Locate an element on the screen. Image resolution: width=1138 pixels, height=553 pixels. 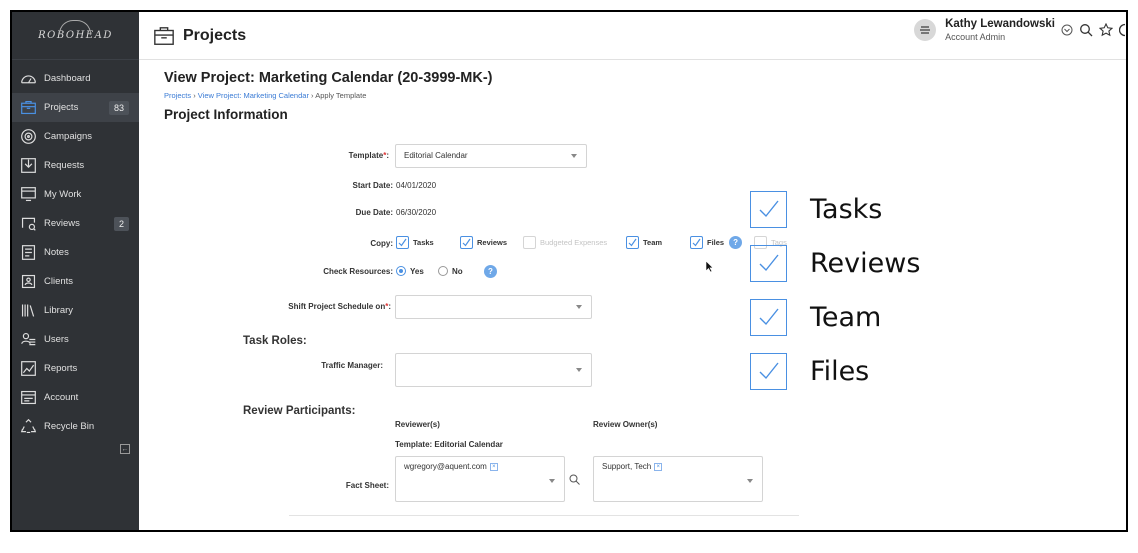
copy-tasks-checkbox: Tasks is located at coordinates (415, 242).